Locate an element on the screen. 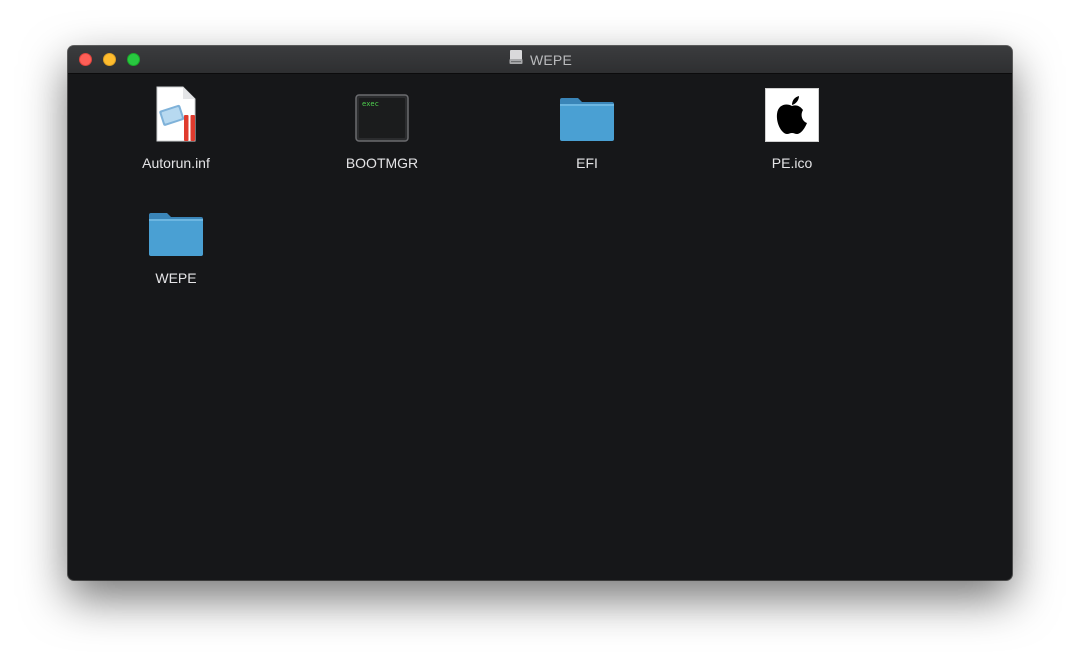 The width and height of the screenshot is (1080, 671). folder-name: WEPE is located at coordinates (176, 278).